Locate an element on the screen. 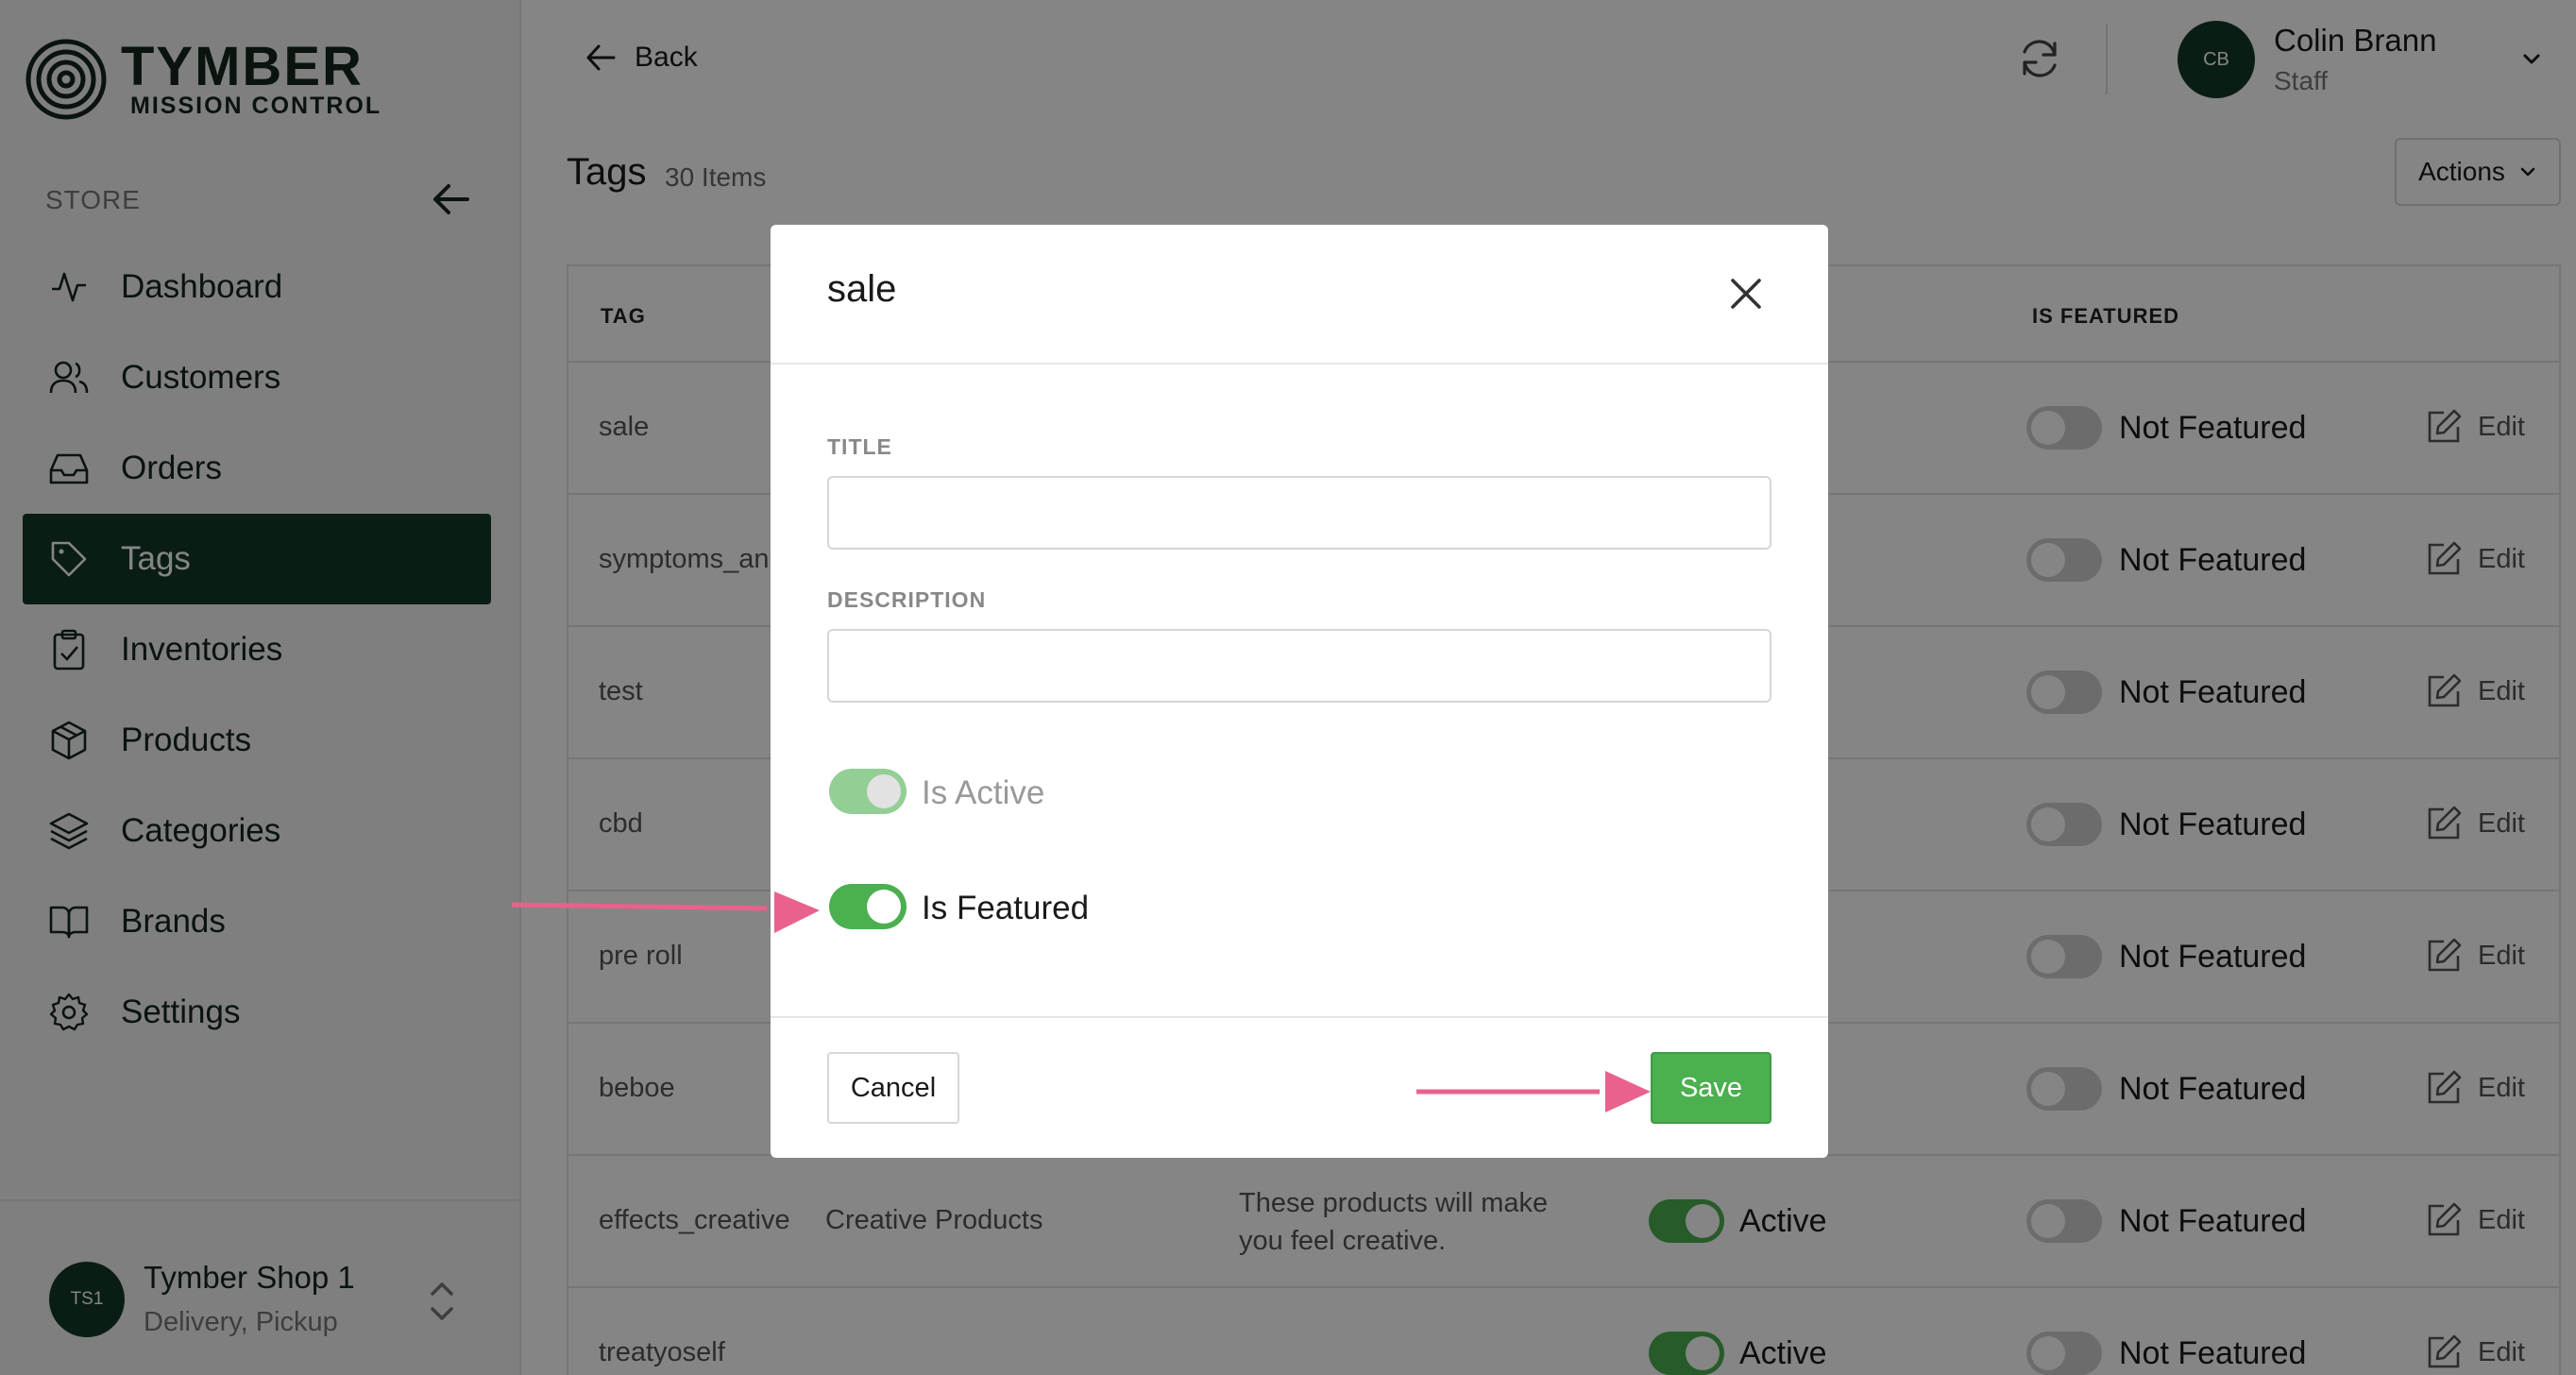  save-button: Save is located at coordinates (1711, 1088).